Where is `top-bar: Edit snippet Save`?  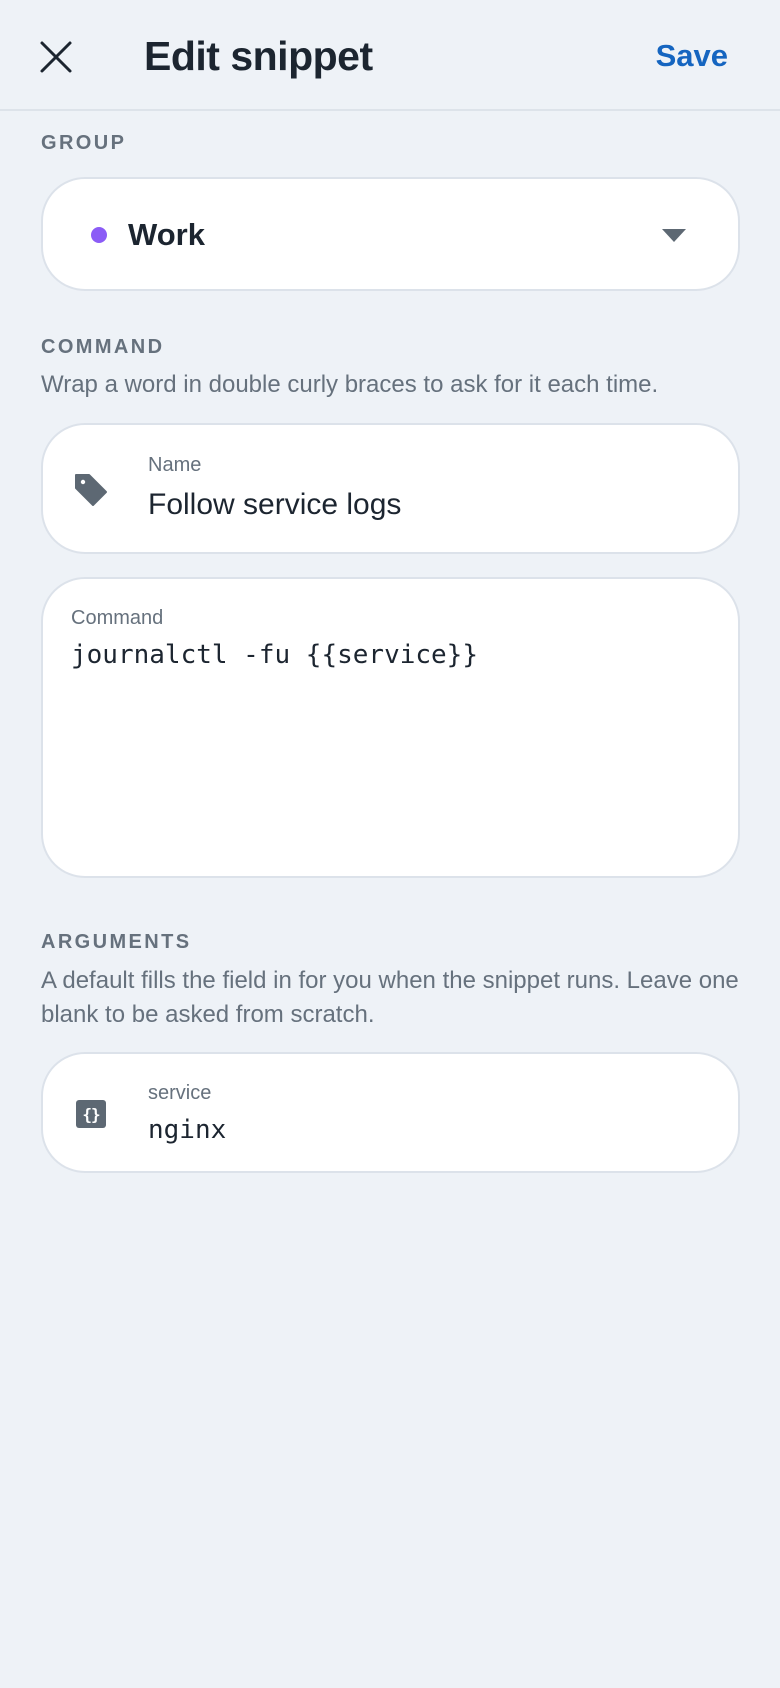 top-bar: Edit snippet Save is located at coordinates (390, 55).